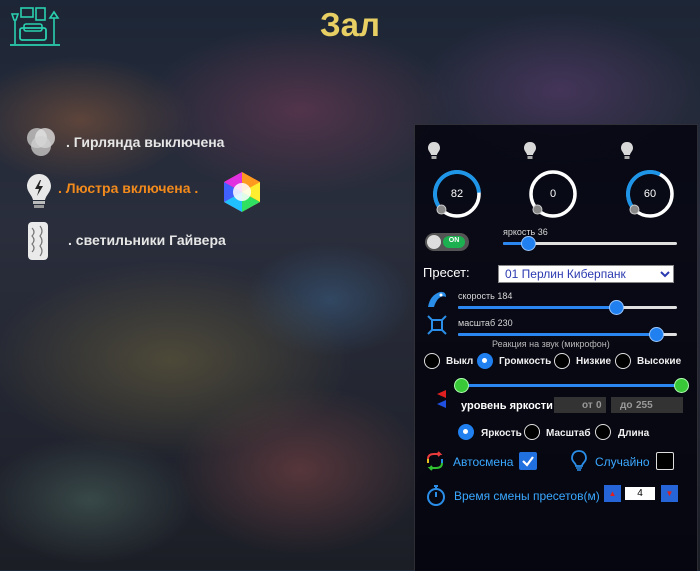 This screenshot has width=700, height=571. I want to click on mode-label-brightness: Яркость, so click(501, 433).